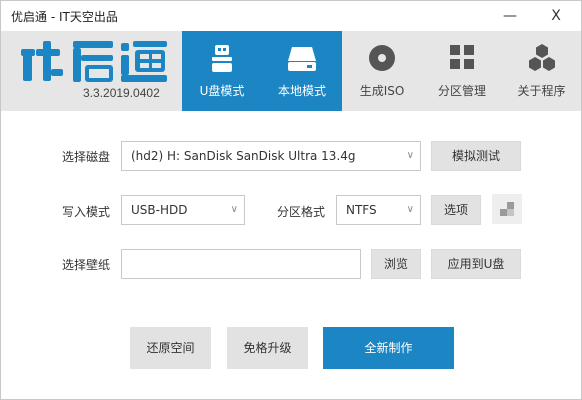  Describe the element at coordinates (222, 58) in the screenshot. I see `usb-drive-icon` at that location.